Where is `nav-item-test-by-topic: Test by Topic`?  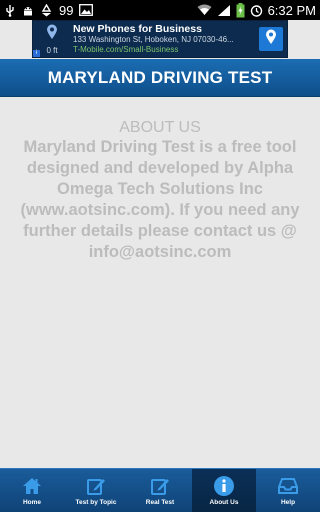 nav-item-test-by-topic: Test by Topic is located at coordinates (96, 490).